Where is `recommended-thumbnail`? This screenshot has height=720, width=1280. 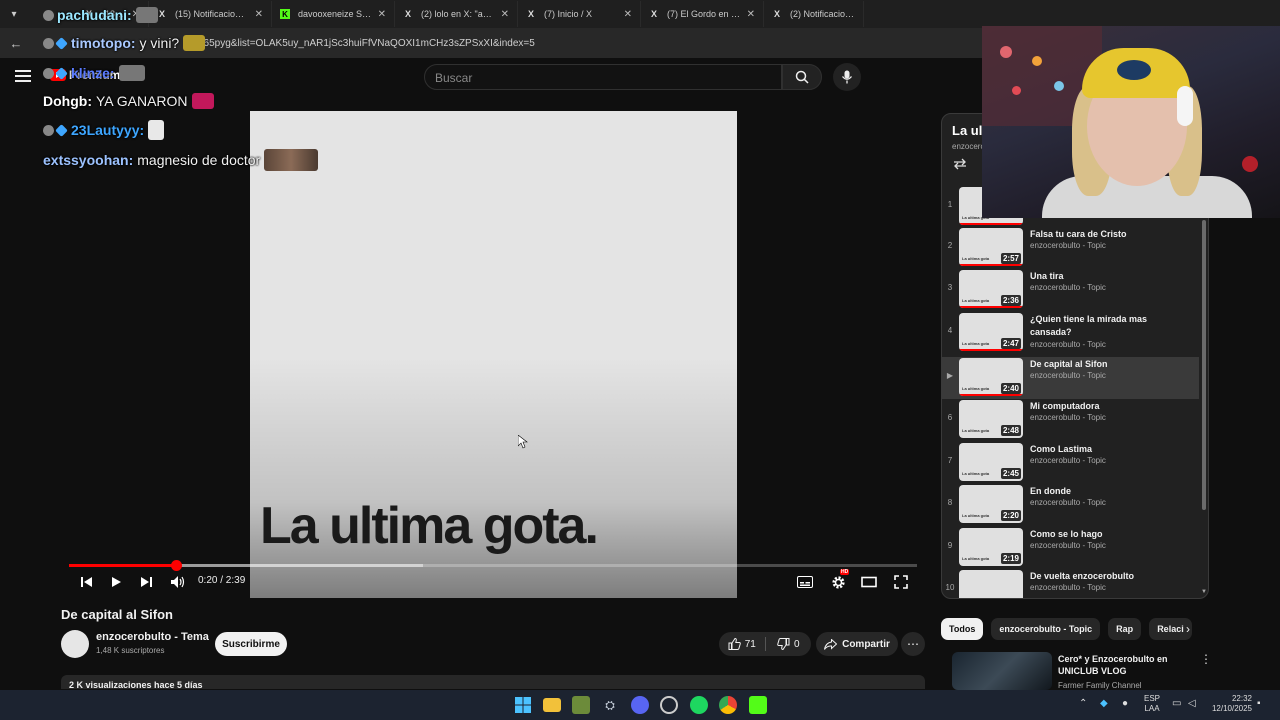
recommended-thumbnail is located at coordinates (1002, 671).